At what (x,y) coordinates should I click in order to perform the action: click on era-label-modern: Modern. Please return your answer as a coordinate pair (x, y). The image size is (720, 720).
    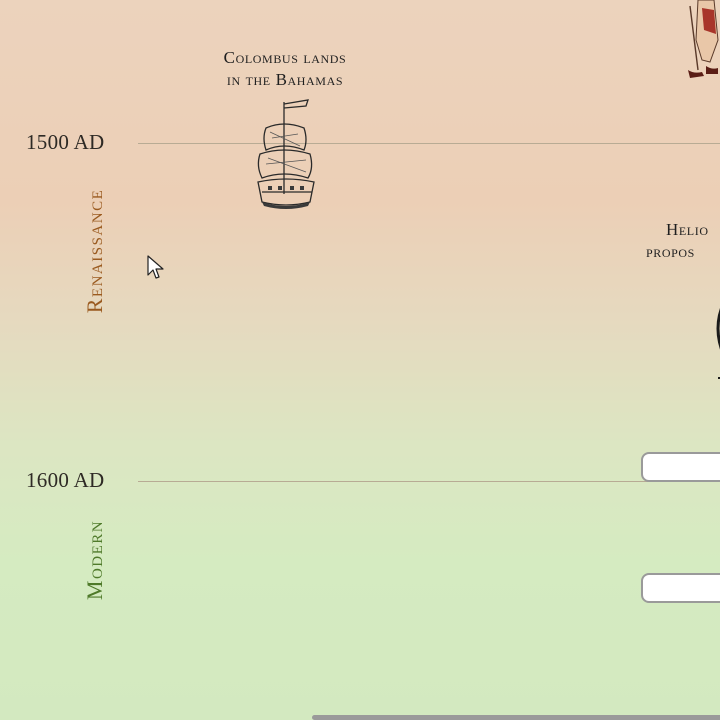
    Looking at the image, I should click on (94, 560).